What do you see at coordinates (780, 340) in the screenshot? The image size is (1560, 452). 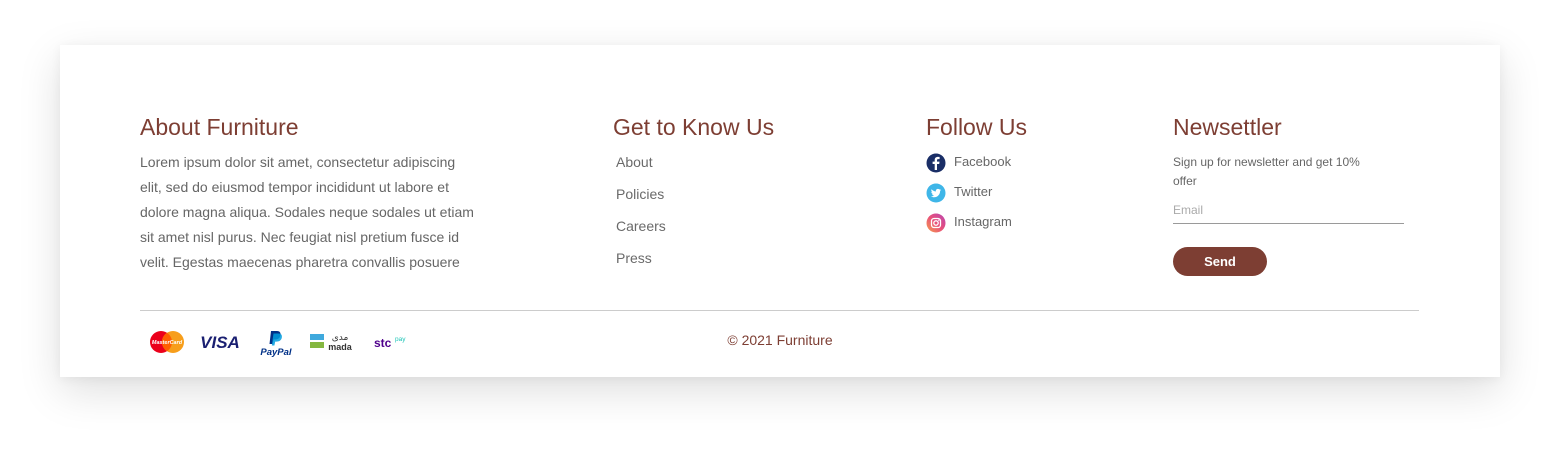 I see `copyright: © 2021 Furniture` at bounding box center [780, 340].